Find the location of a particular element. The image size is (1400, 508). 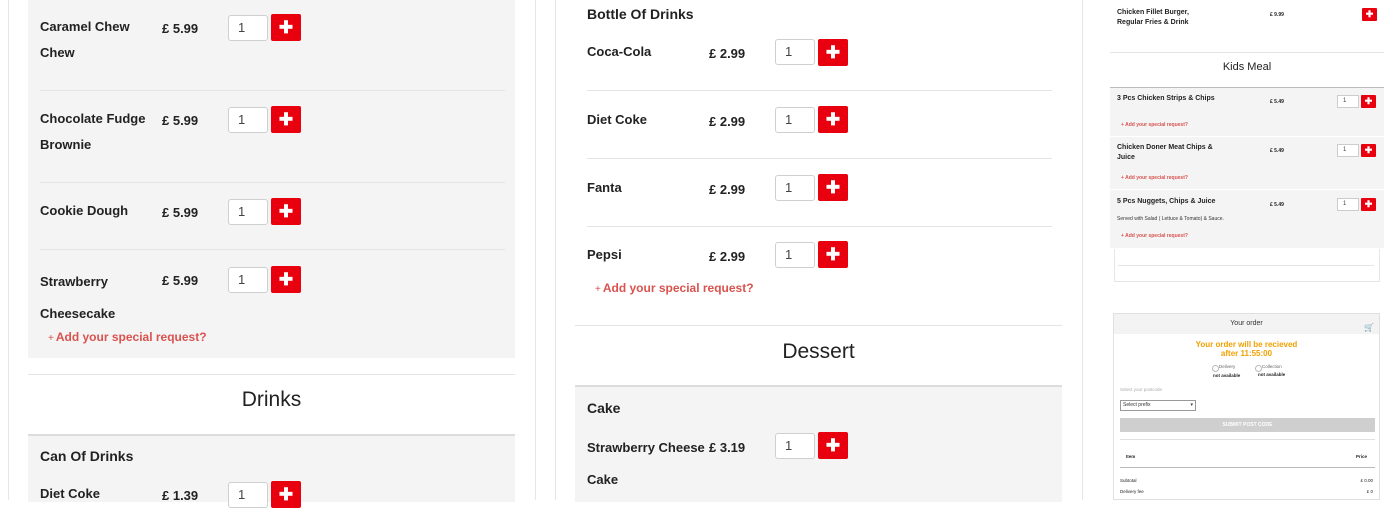

cart-icon: 🛒 is located at coordinates (1369, 327).